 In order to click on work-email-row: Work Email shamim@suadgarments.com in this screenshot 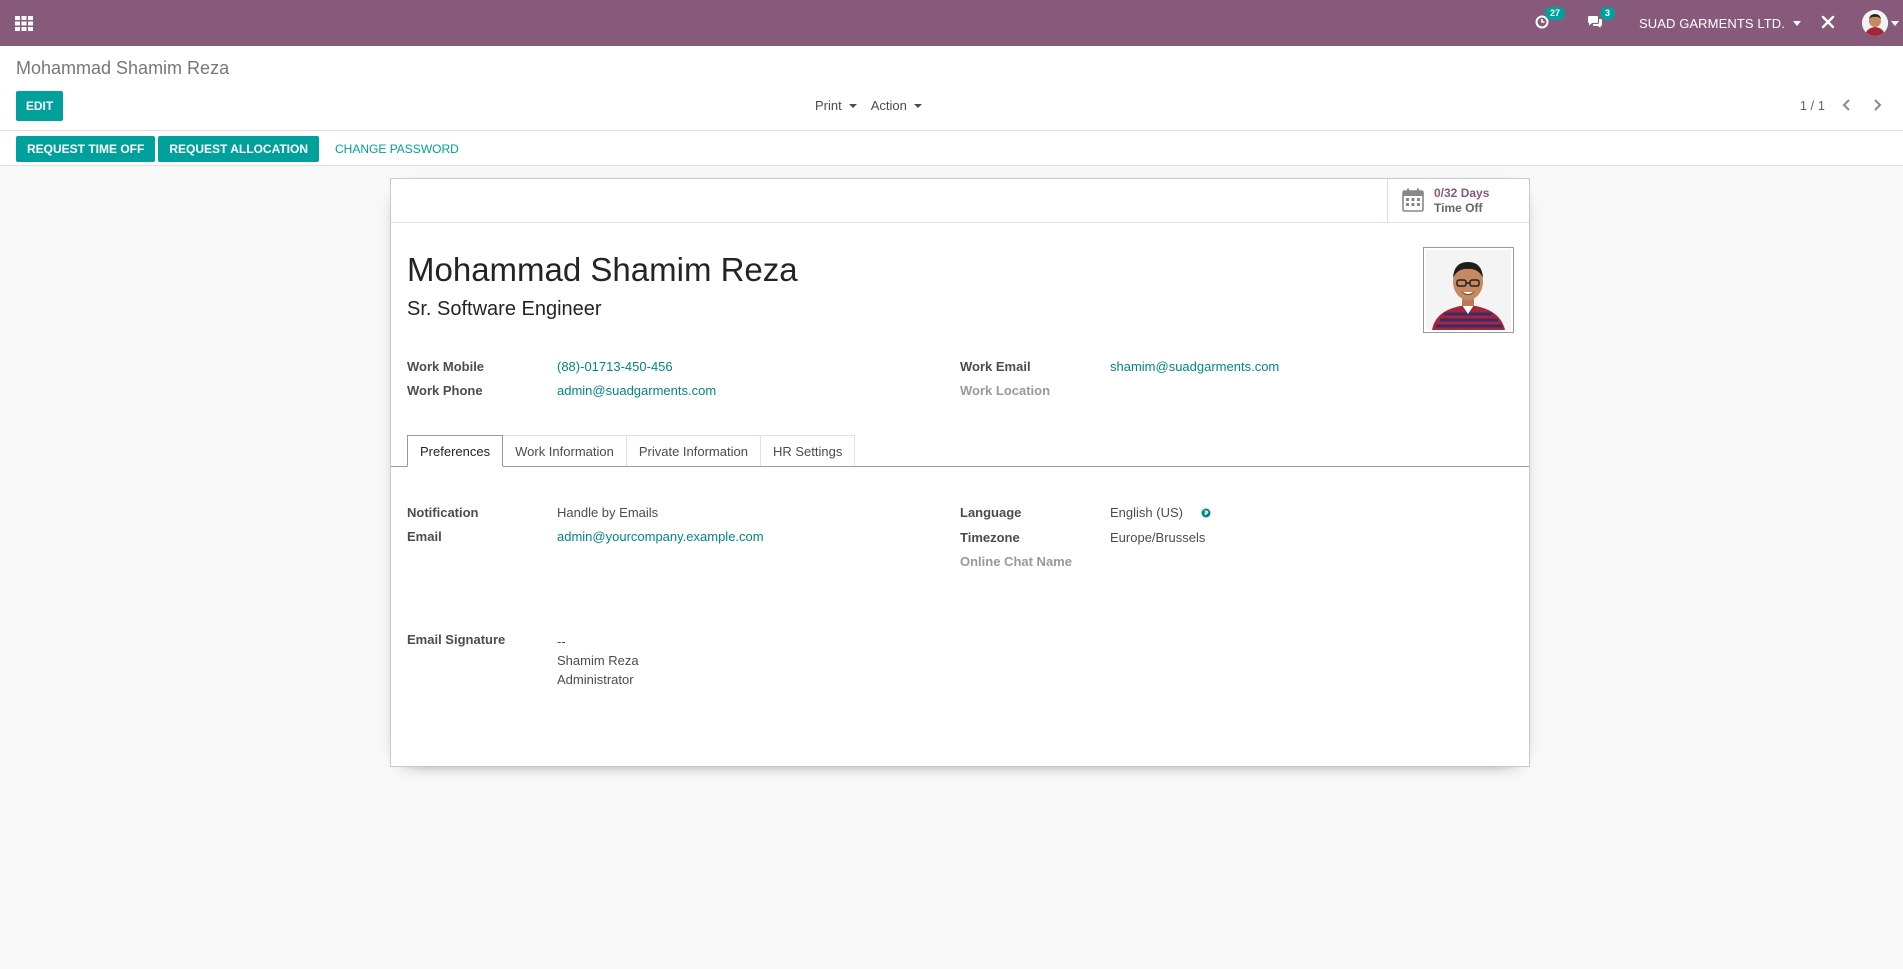, I will do `click(1119, 366)`.